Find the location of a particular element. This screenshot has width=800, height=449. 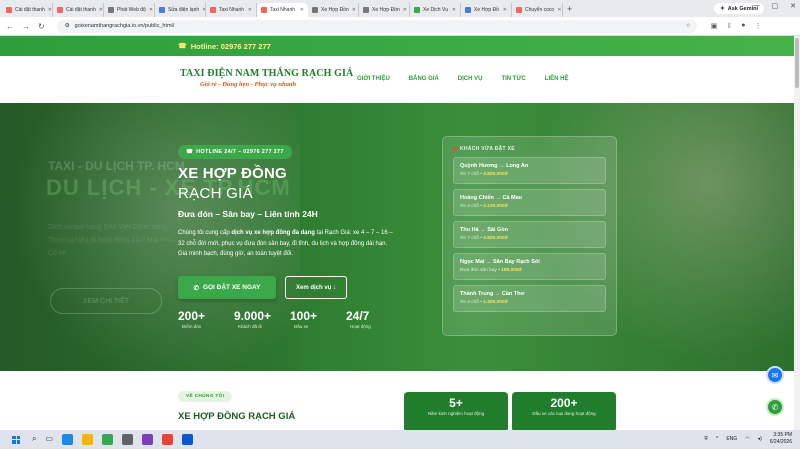

about-stat-card: 200+ Đầu xe các loại đang hoạt động is located at coordinates (564, 411).